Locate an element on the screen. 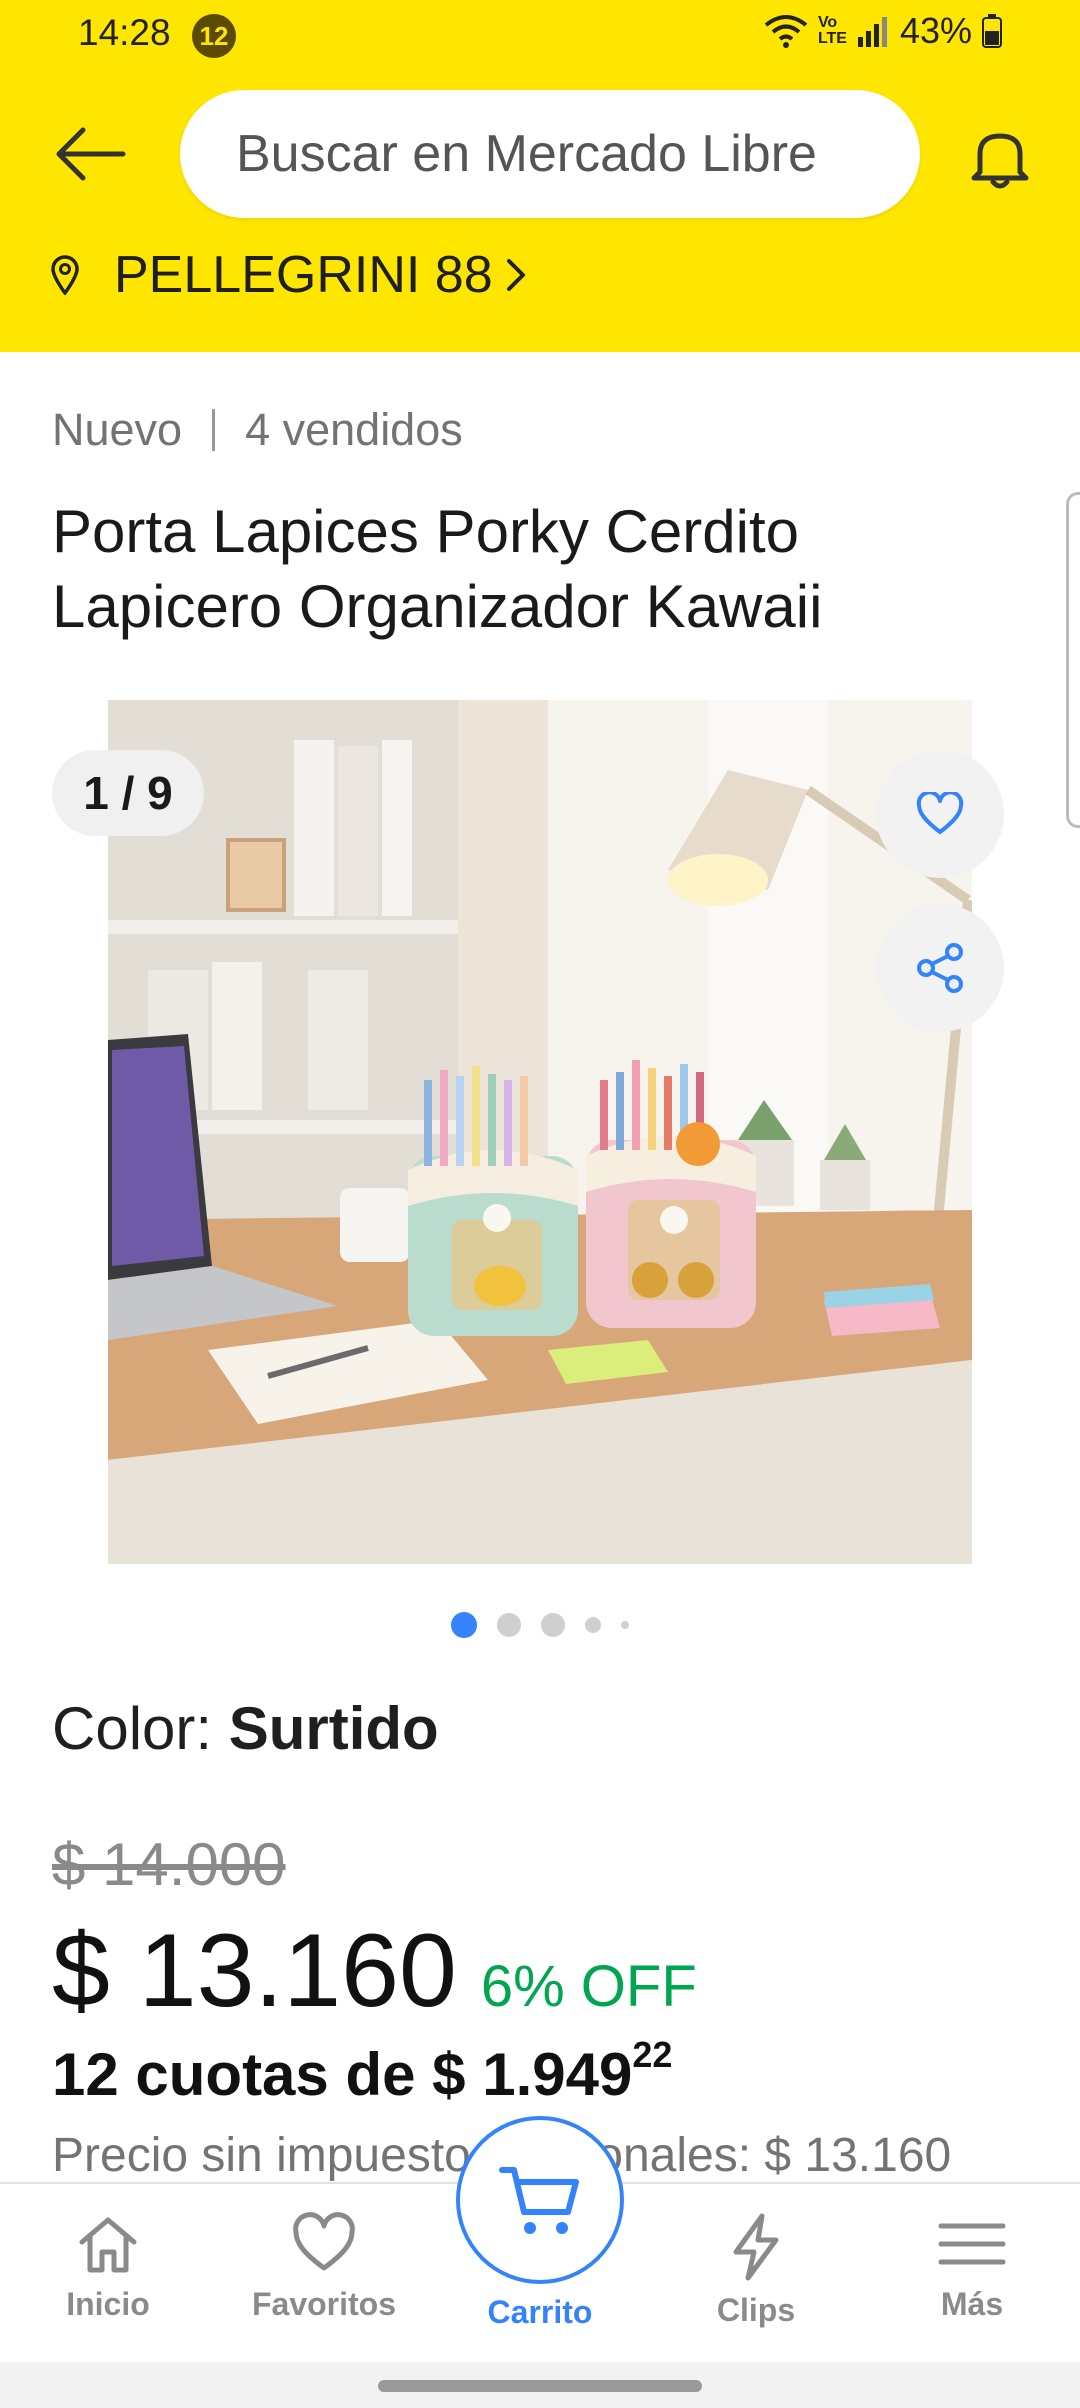 This screenshot has width=1080, height=2408. status-time: 14:28 is located at coordinates (124, 32).